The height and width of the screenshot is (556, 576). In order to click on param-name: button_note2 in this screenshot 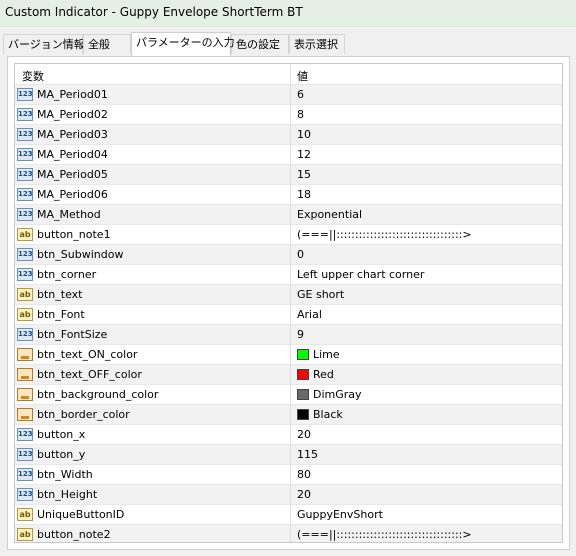, I will do `click(74, 534)`.